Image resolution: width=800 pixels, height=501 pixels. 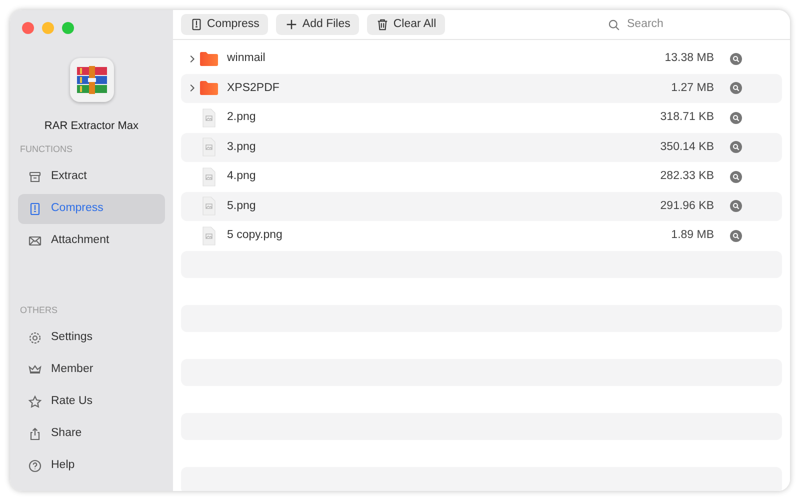 What do you see at coordinates (35, 434) in the screenshot?
I see `share-icon` at bounding box center [35, 434].